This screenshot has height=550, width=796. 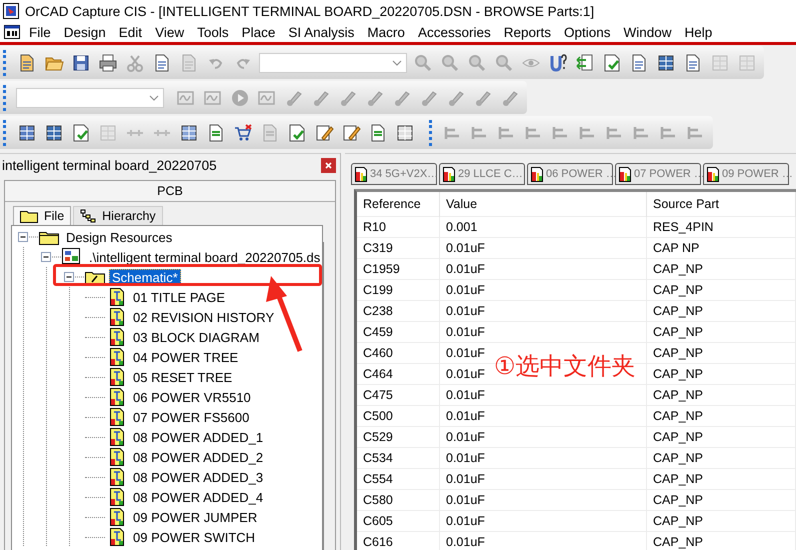 I want to click on annotate-icon, so click(x=558, y=62).